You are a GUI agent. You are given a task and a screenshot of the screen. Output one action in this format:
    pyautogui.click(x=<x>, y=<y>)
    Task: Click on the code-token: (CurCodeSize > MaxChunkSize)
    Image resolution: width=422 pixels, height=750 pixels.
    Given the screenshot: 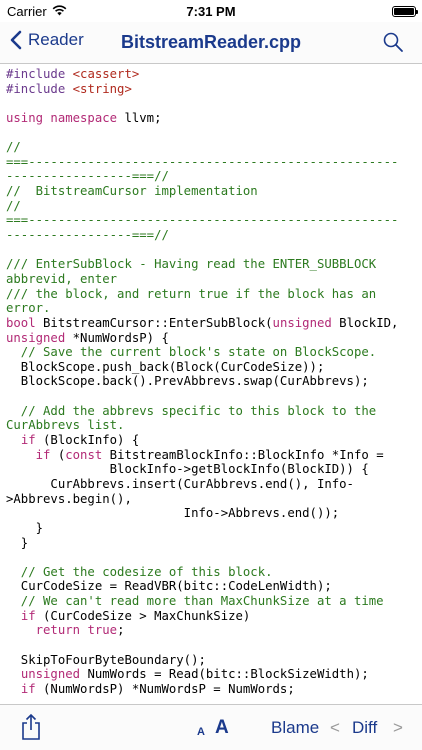 What is the action you would take?
    pyautogui.click(x=143, y=615)
    